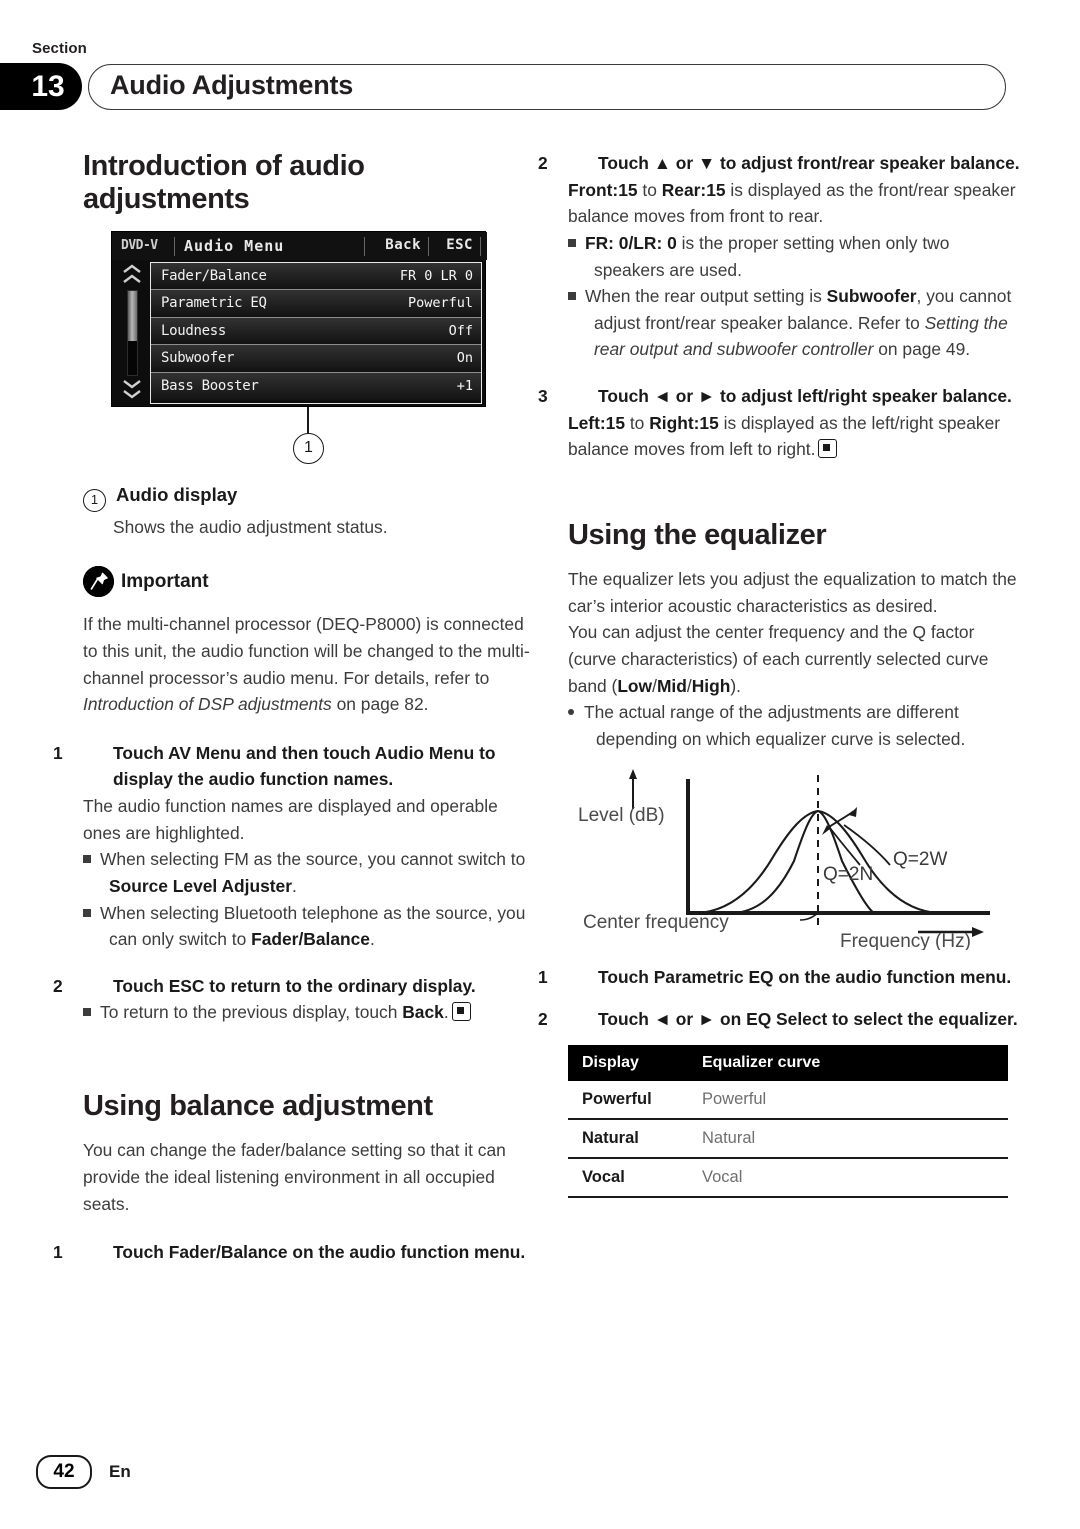  Describe the element at coordinates (58, 985) in the screenshot. I see `step-2-number: 2` at that location.